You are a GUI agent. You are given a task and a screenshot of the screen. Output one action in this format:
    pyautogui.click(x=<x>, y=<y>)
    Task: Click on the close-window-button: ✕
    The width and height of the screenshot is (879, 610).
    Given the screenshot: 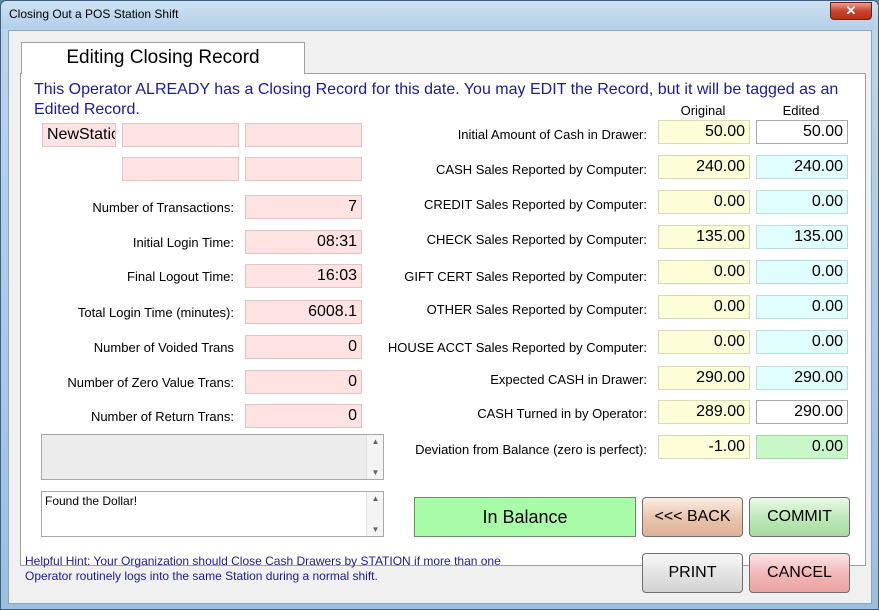 What is the action you would take?
    pyautogui.click(x=851, y=11)
    